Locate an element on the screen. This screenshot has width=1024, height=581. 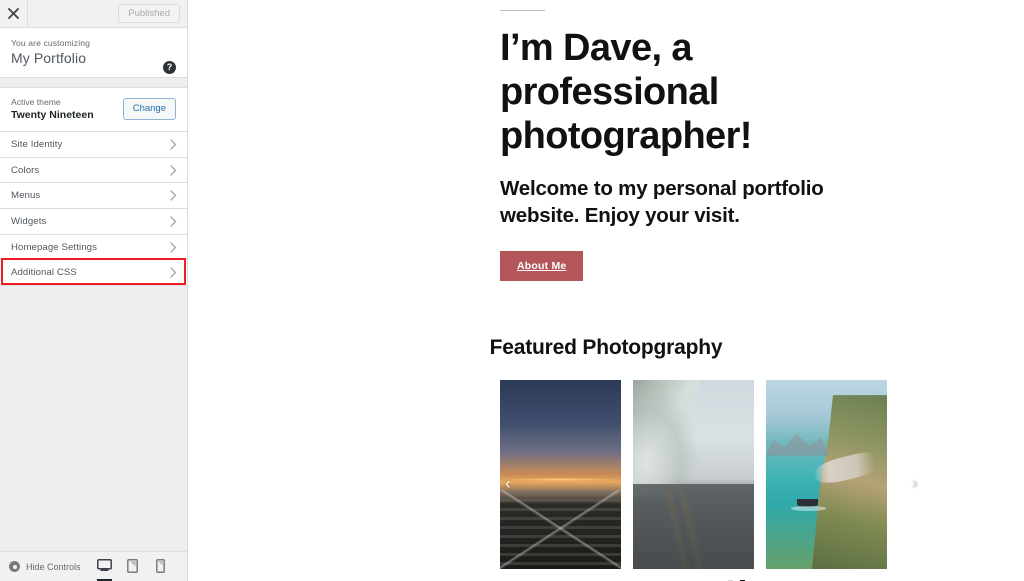
boat-shape is located at coordinates (808, 504).